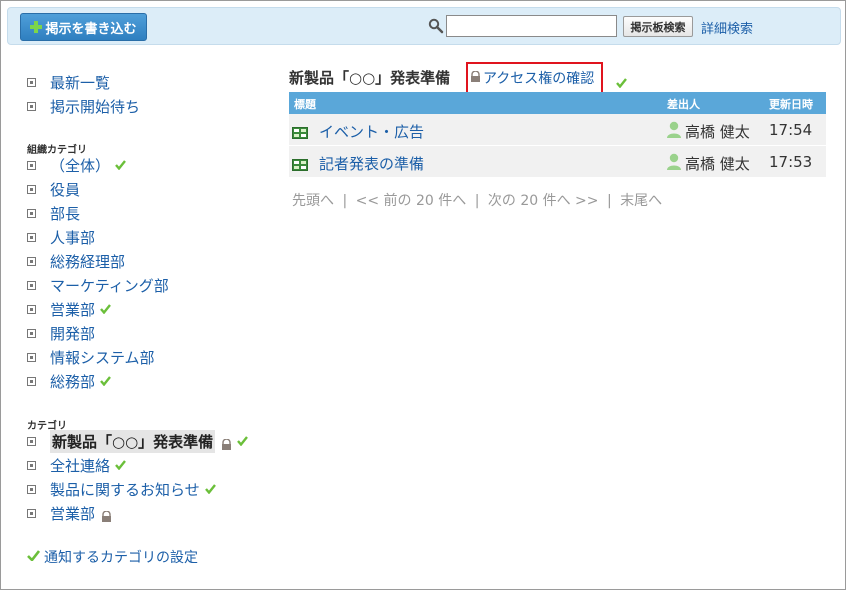 The width and height of the screenshot is (846, 590). What do you see at coordinates (531, 26) in the screenshot?
I see `search-input` at bounding box center [531, 26].